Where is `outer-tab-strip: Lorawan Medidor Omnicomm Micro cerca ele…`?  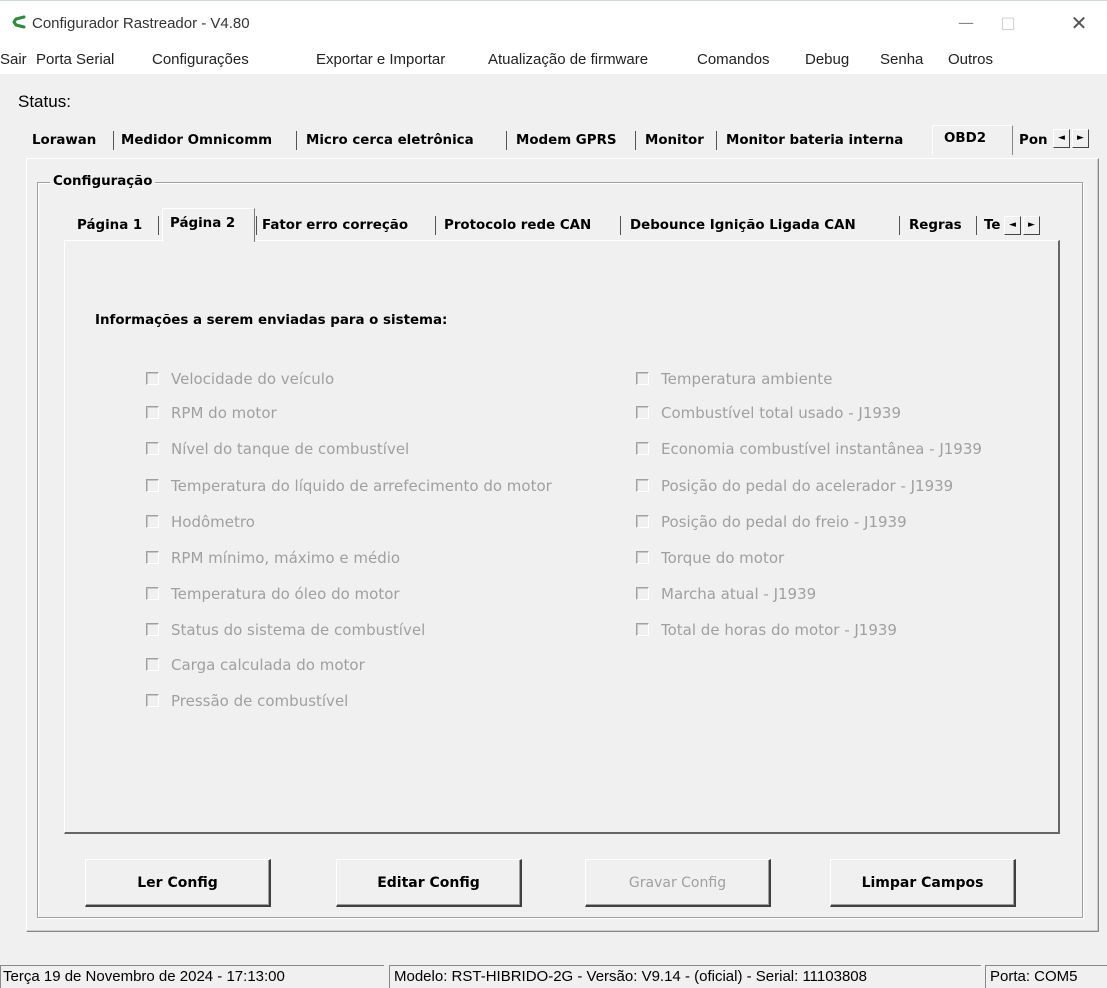 outer-tab-strip: Lorawan Medidor Omnicomm Micro cerca ele… is located at coordinates (566, 142).